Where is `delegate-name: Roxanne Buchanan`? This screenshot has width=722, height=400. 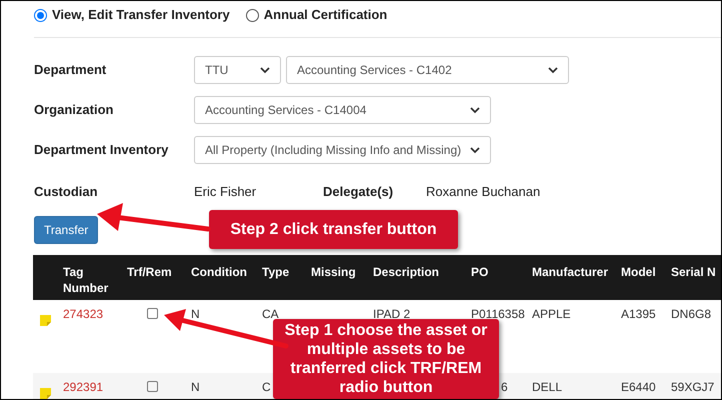 delegate-name: Roxanne Buchanan is located at coordinates (483, 192).